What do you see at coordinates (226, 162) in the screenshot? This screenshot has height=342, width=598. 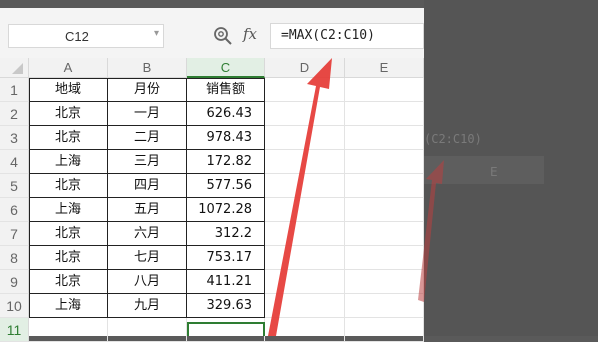 I see `table-cell: 172.82` at bounding box center [226, 162].